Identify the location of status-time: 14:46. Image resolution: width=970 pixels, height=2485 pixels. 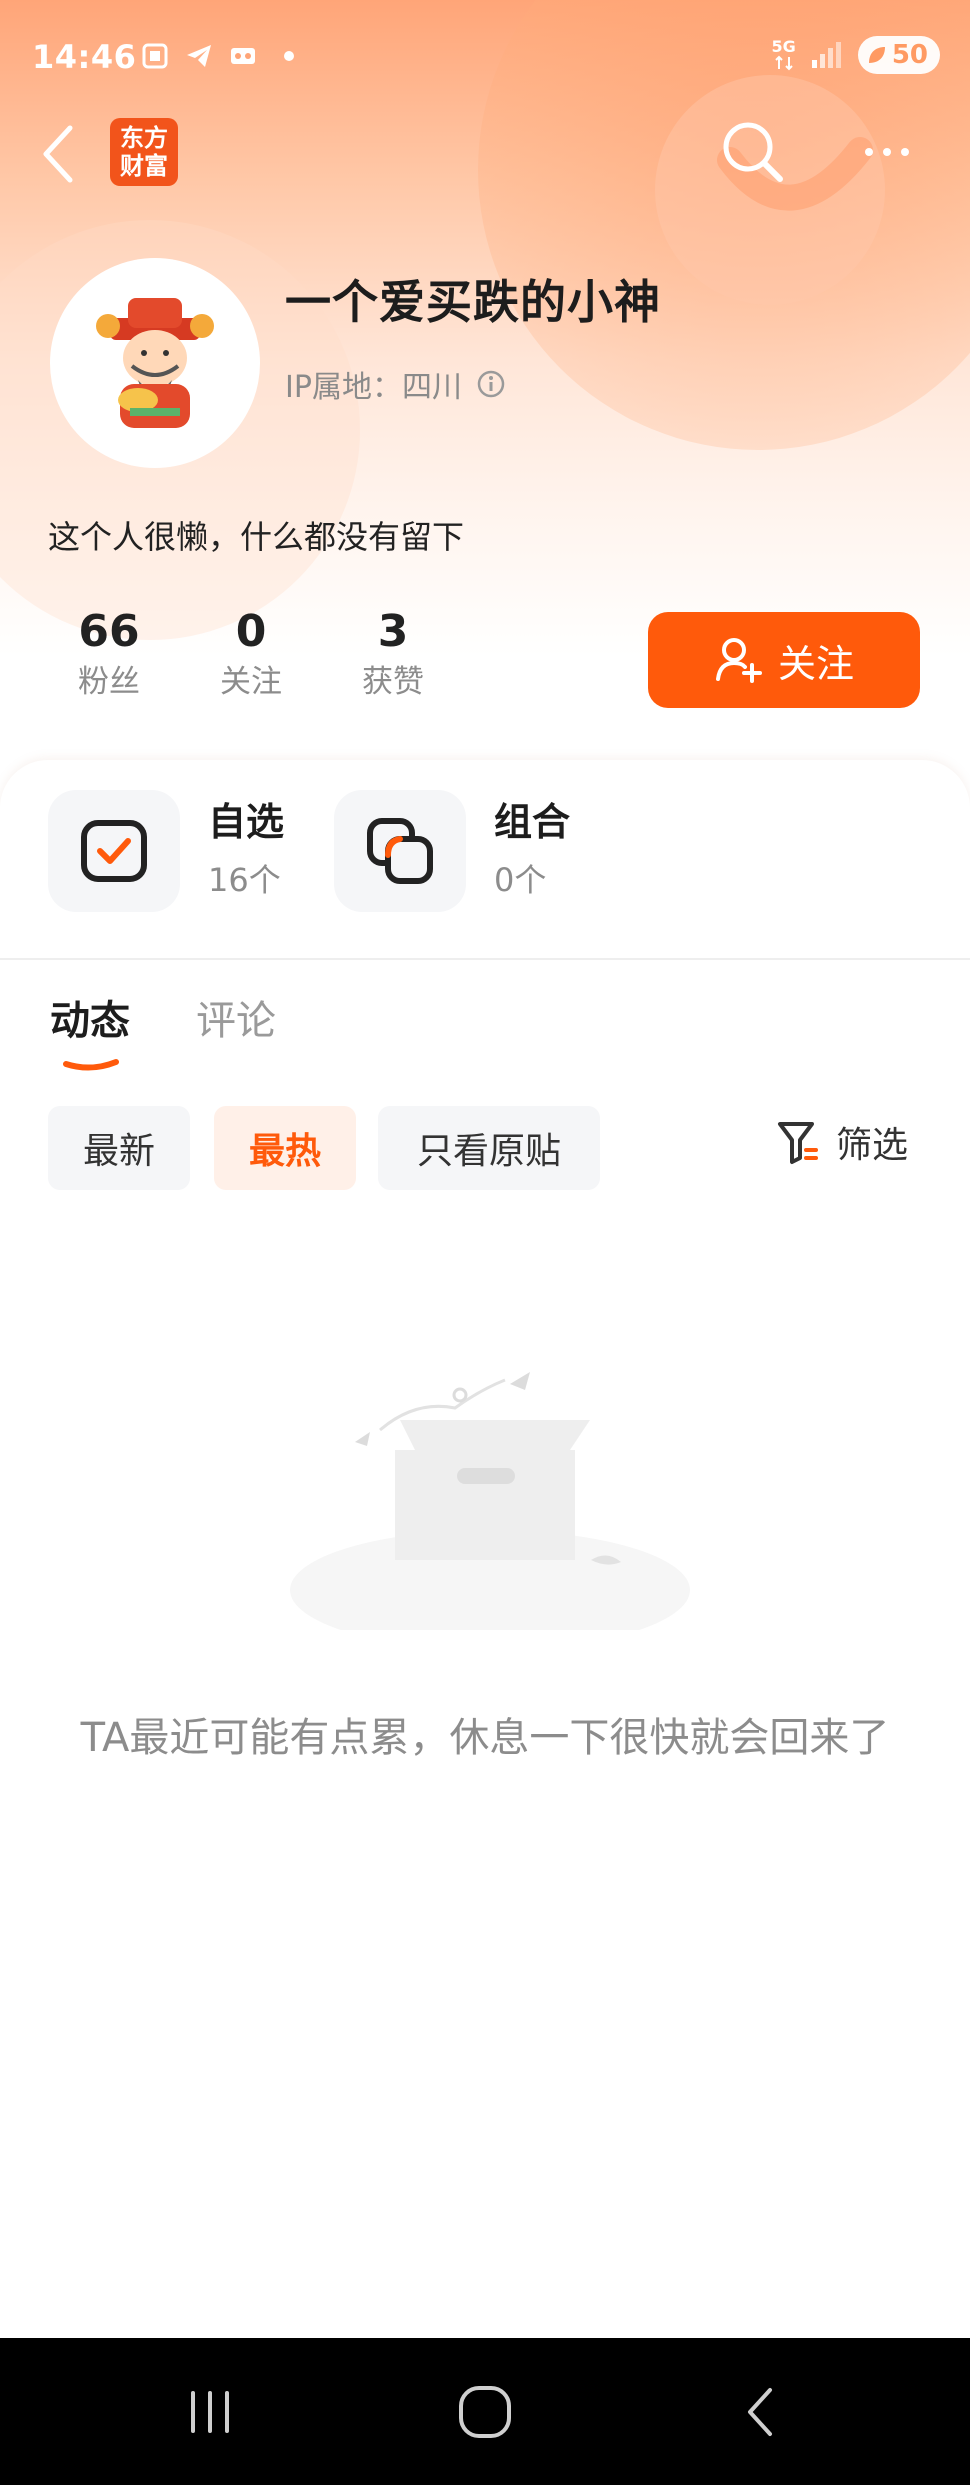
(84, 57).